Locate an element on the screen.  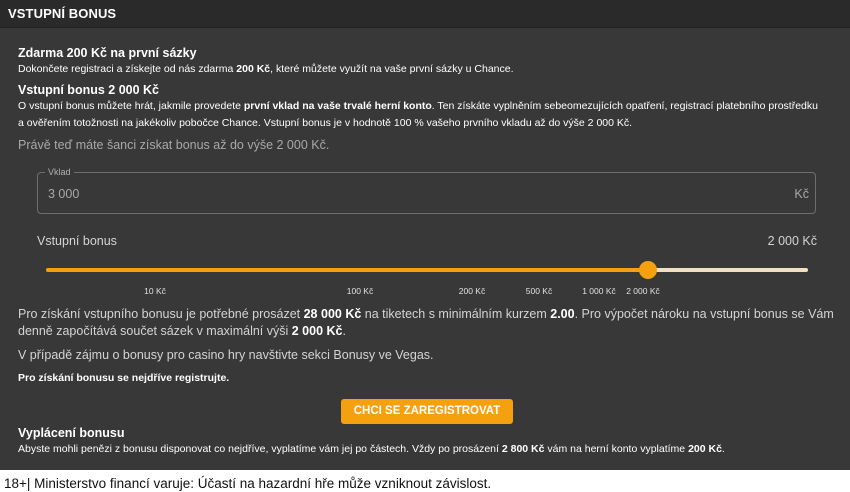
panel-title: VSTUPNÍ BONUS is located at coordinates (62, 13).